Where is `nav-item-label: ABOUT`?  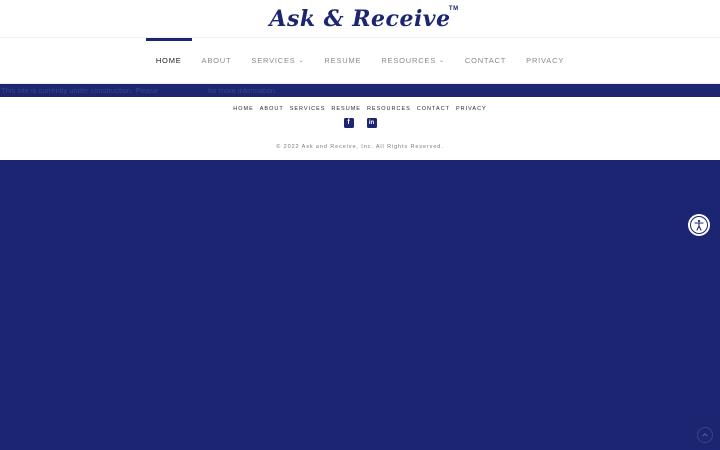 nav-item-label: ABOUT is located at coordinates (216, 60).